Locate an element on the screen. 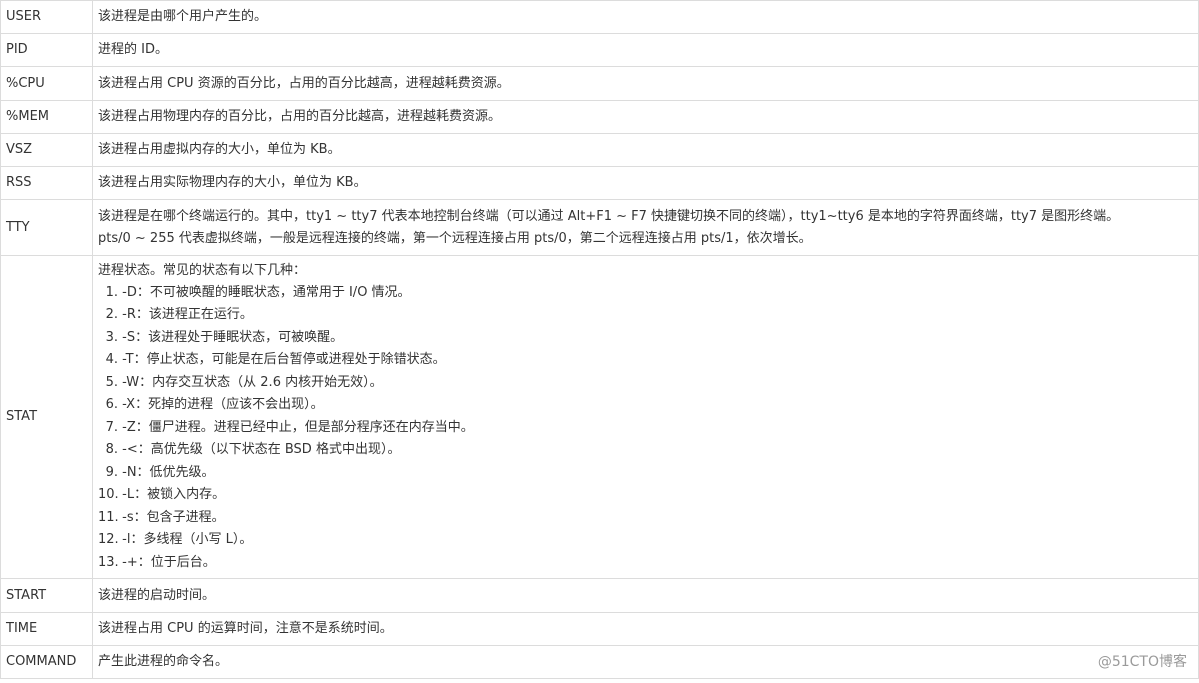  watermark: @51CTO博客 is located at coordinates (1142, 662).